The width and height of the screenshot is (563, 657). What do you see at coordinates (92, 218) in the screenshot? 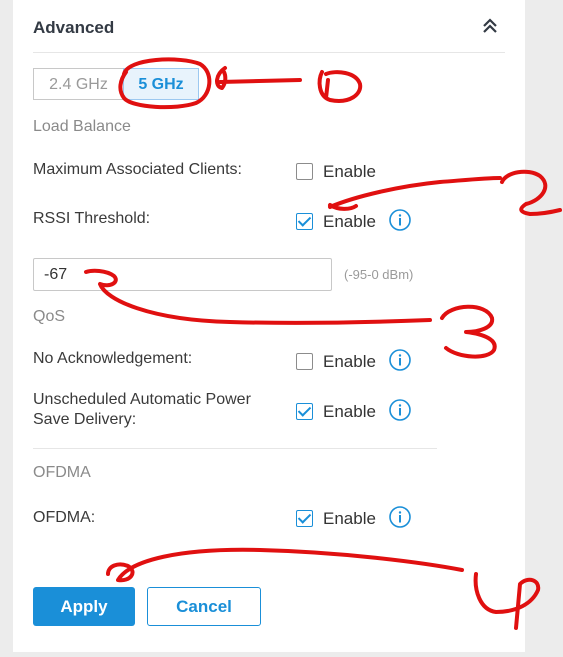
I see `rssi-threshold-label: RSSI Threshold:` at bounding box center [92, 218].